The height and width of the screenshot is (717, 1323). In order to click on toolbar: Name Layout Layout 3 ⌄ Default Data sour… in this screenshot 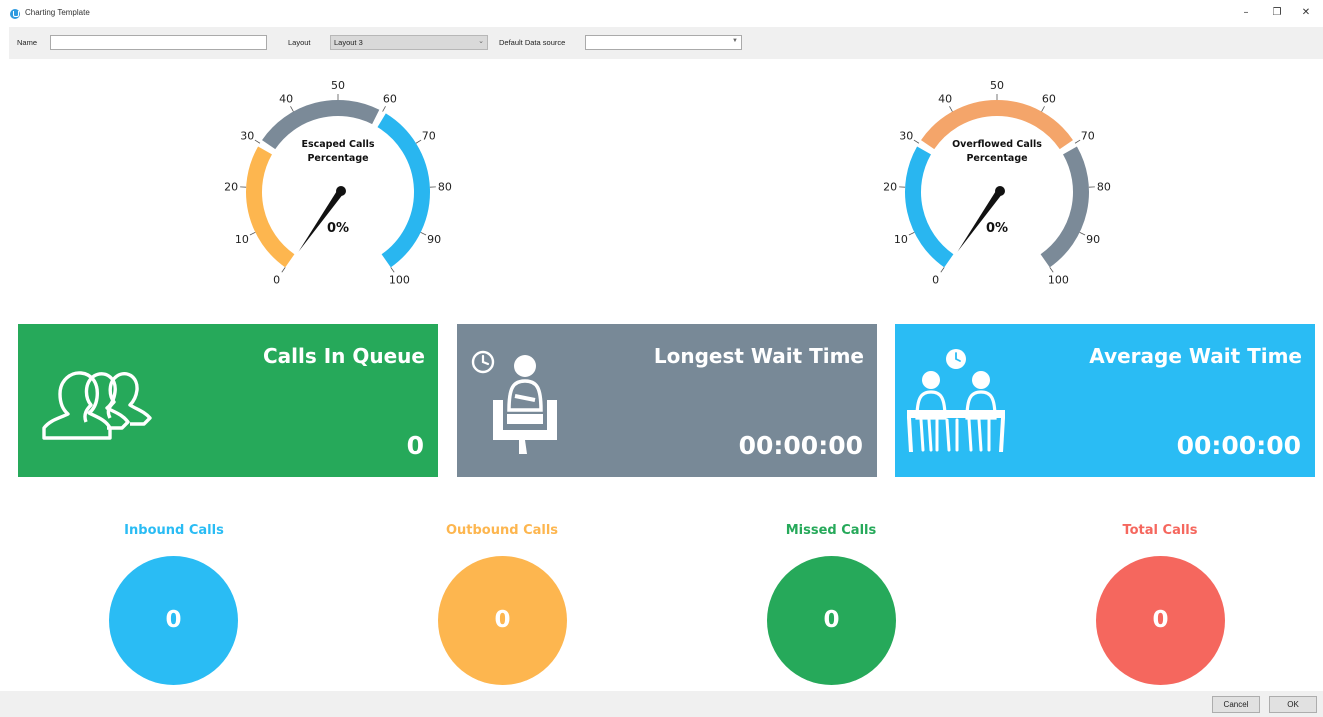, I will do `click(666, 43)`.